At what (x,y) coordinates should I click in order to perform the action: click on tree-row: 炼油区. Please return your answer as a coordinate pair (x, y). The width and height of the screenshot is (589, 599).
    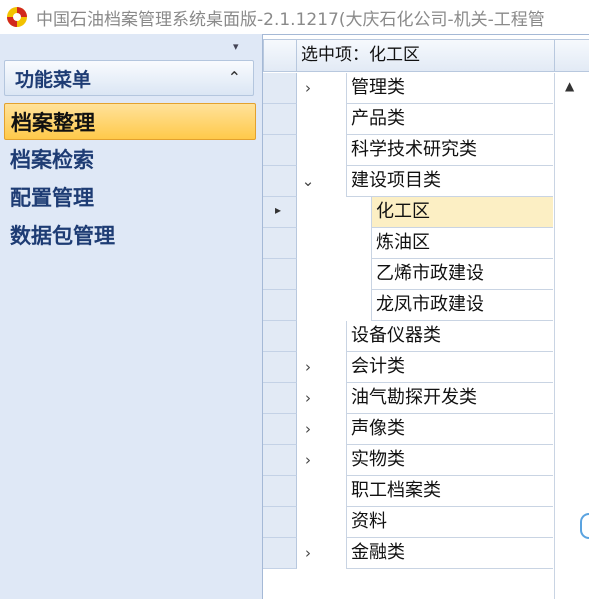
    Looking at the image, I should click on (426, 243).